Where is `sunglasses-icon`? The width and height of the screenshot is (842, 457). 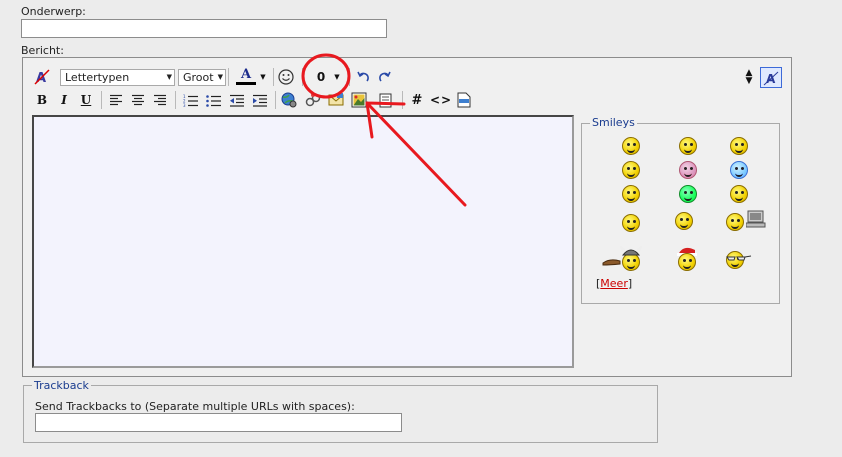 sunglasses-icon is located at coordinates (739, 258).